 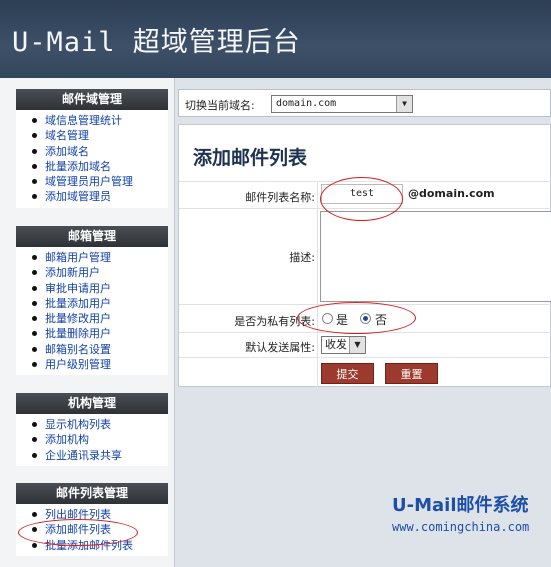 I want to click on send-attr-select: 收发 ▼, so click(x=343, y=345).